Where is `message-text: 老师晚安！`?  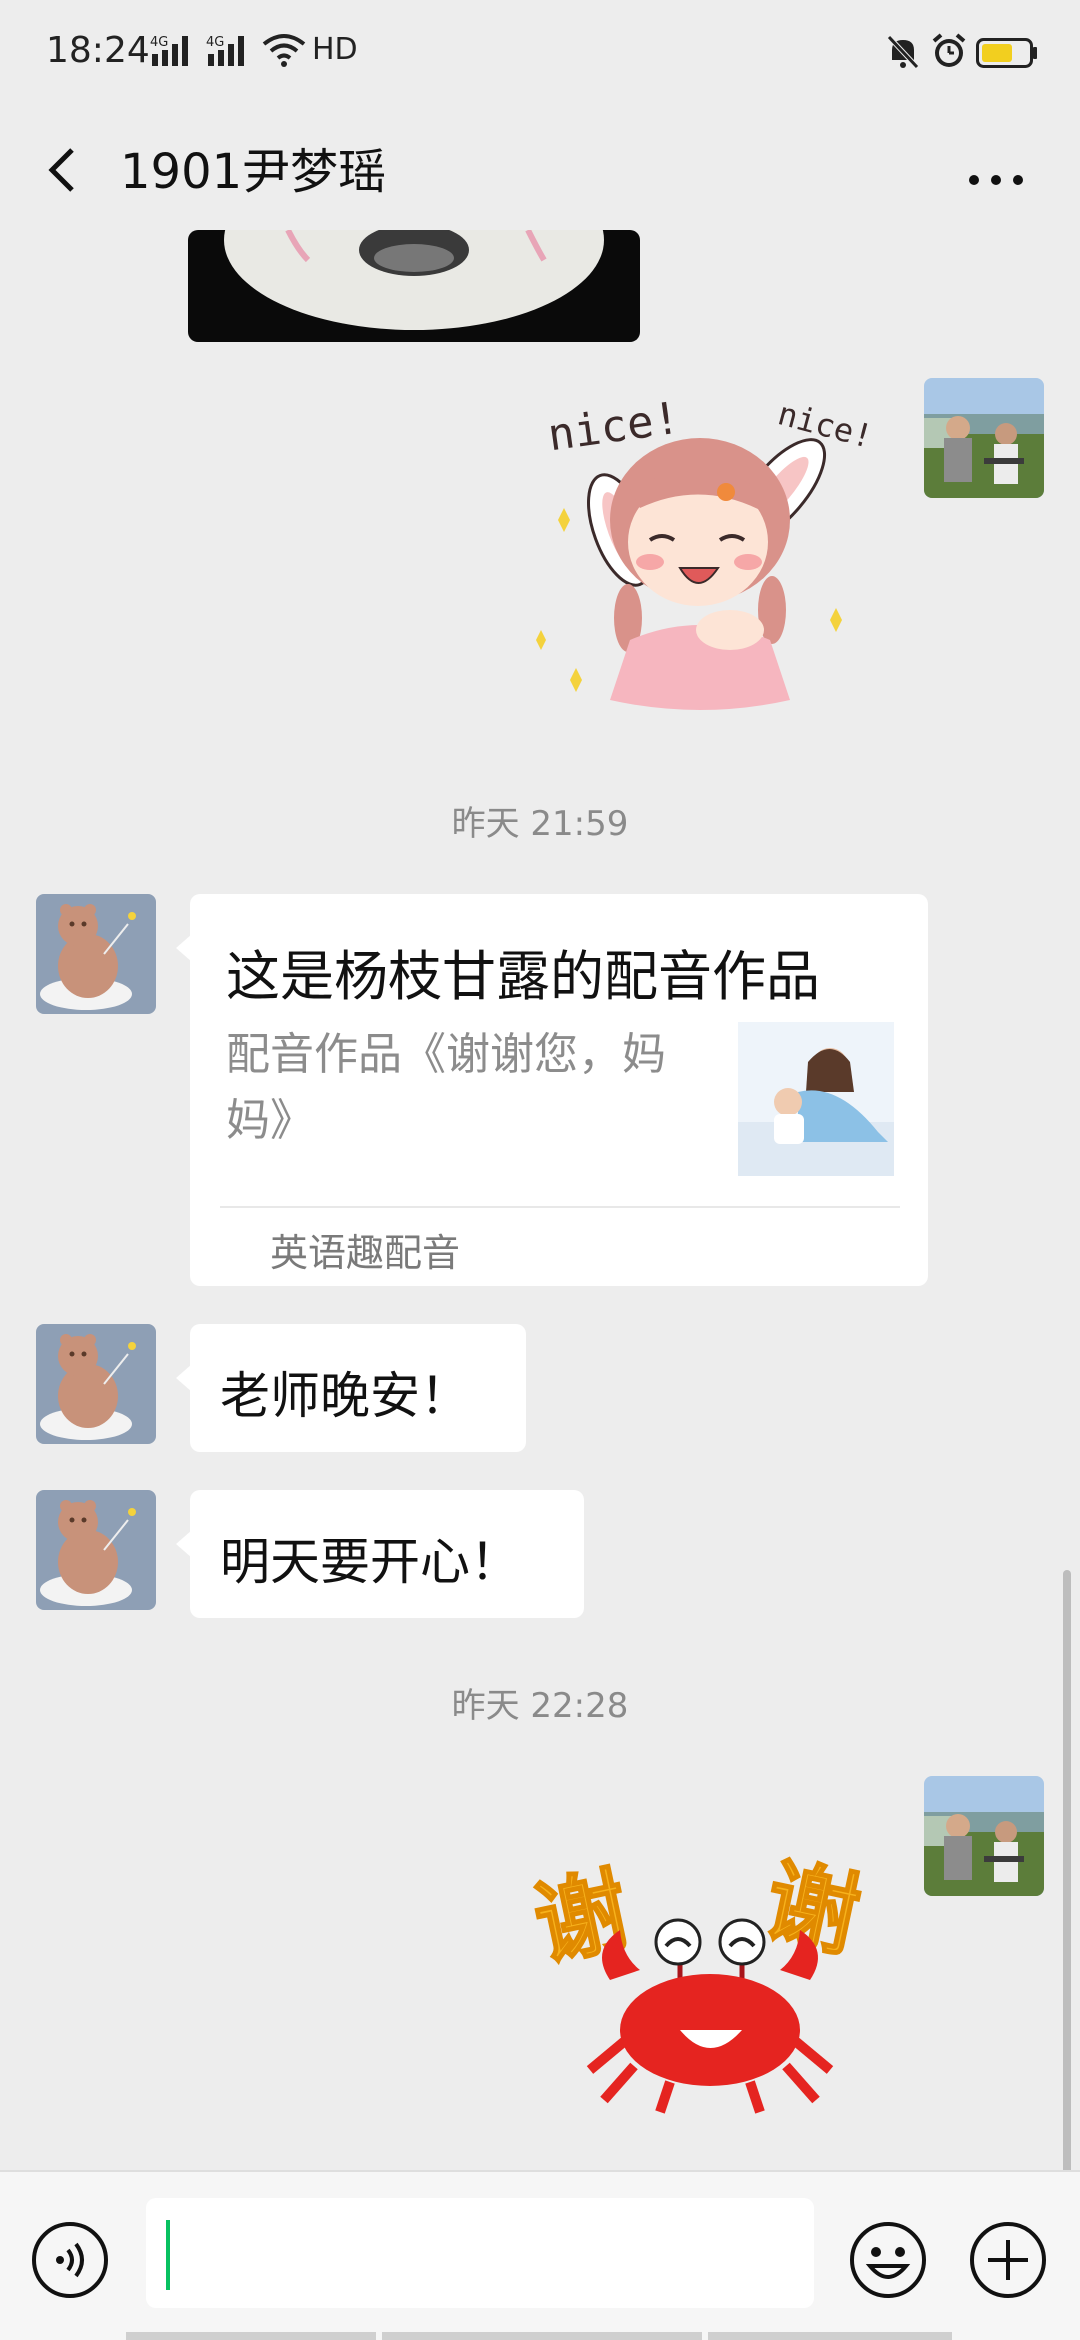
message-text: 老师晚安！ is located at coordinates (345, 1396).